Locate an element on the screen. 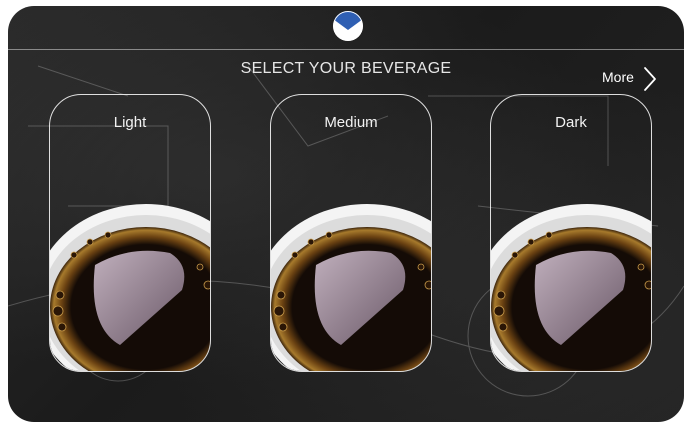 Image resolution: width=693 pixels, height=429 pixels. beverage-label: Dark is located at coordinates (571, 122).